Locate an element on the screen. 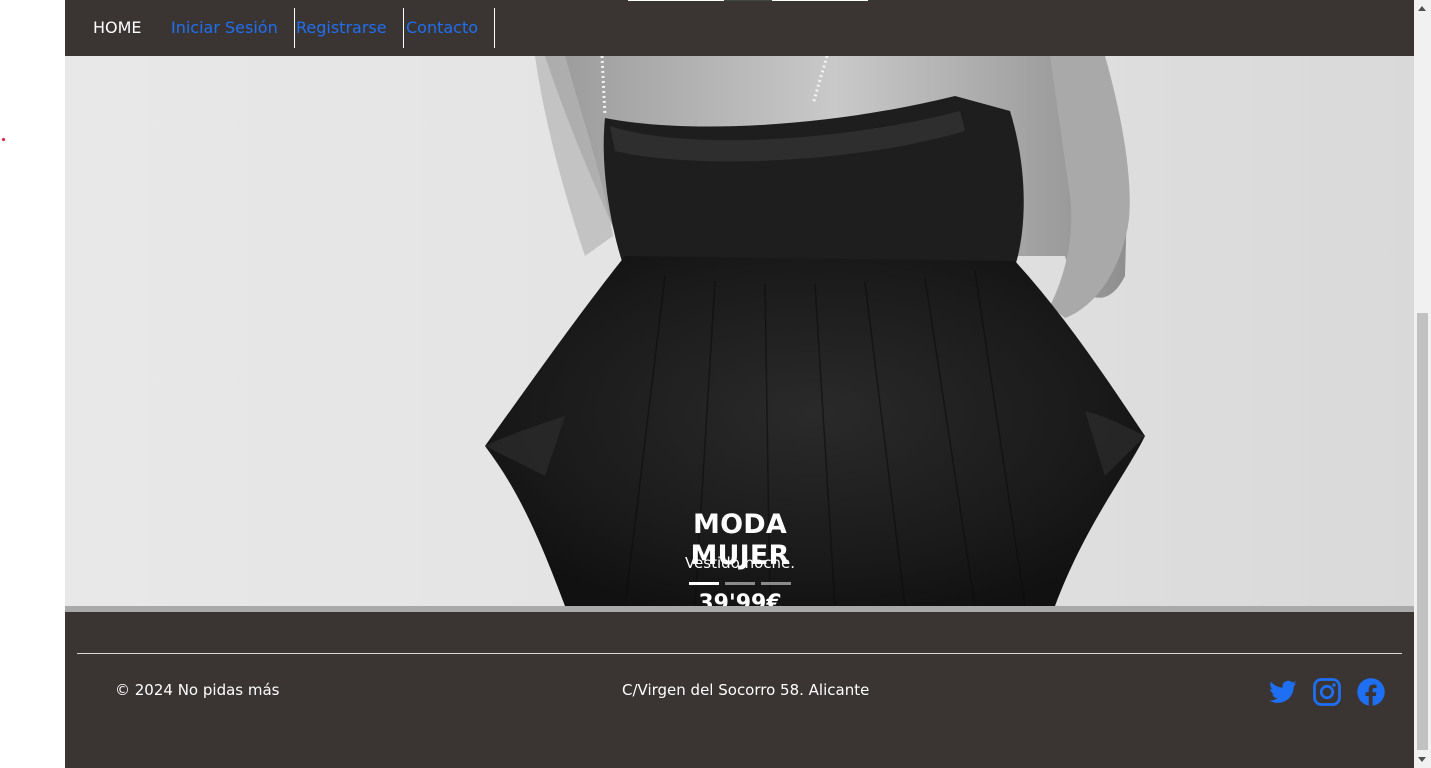 This screenshot has width=1431, height=768. stray-dot is located at coordinates (3, 139).